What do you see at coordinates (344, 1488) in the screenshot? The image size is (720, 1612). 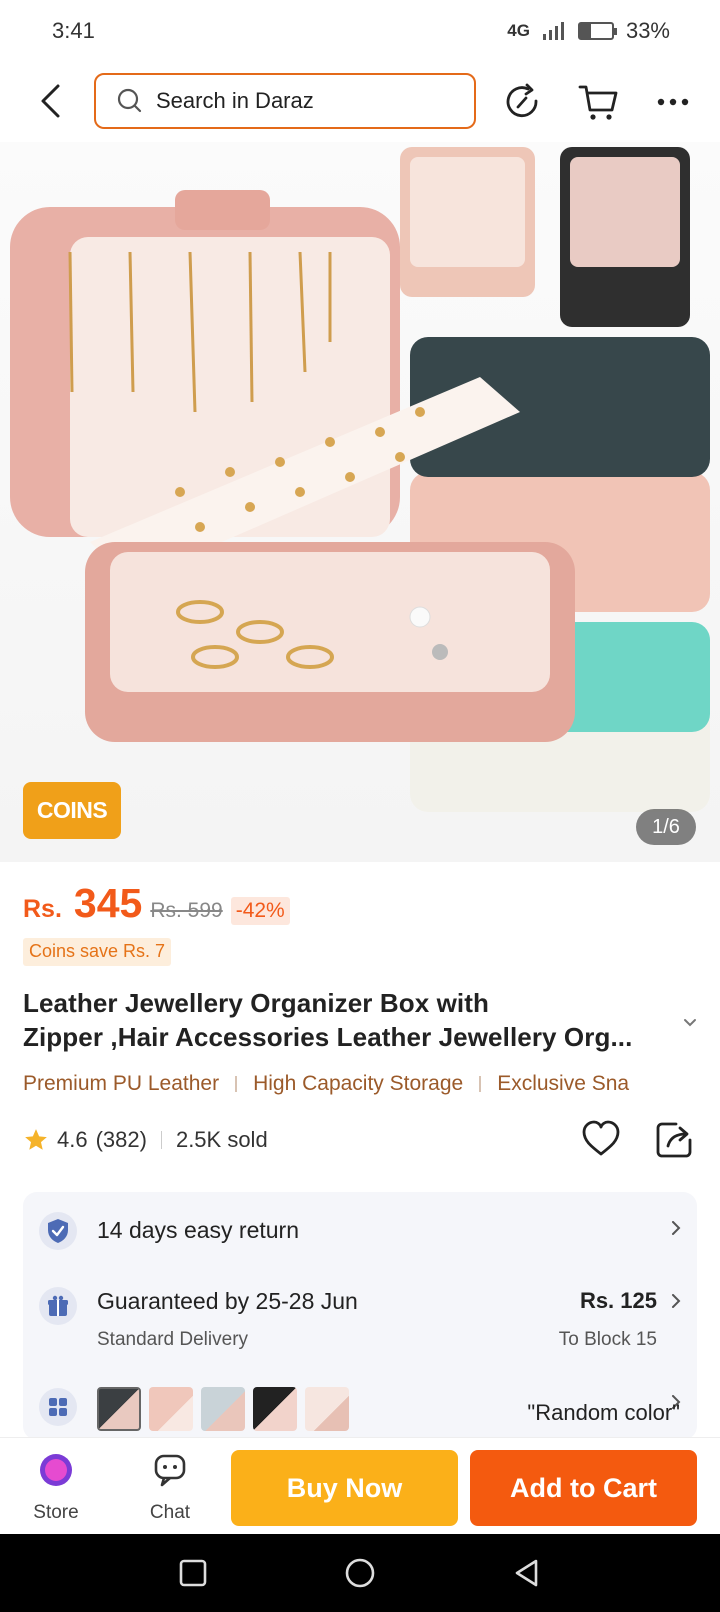 I see `buy-now-button: Buy Now` at bounding box center [344, 1488].